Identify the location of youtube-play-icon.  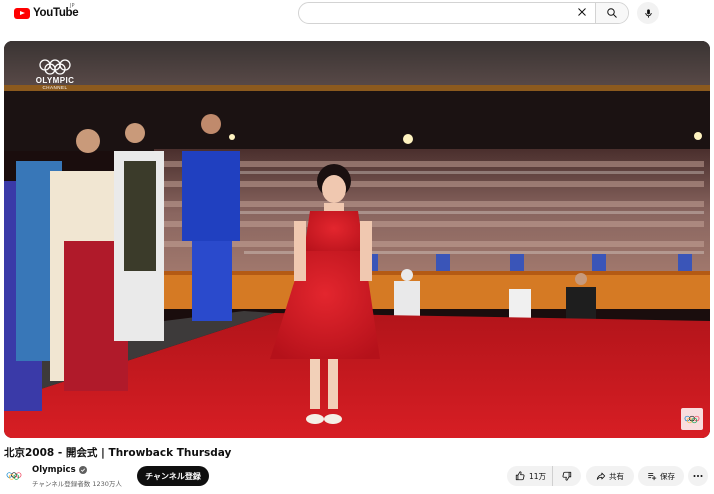
(22, 13).